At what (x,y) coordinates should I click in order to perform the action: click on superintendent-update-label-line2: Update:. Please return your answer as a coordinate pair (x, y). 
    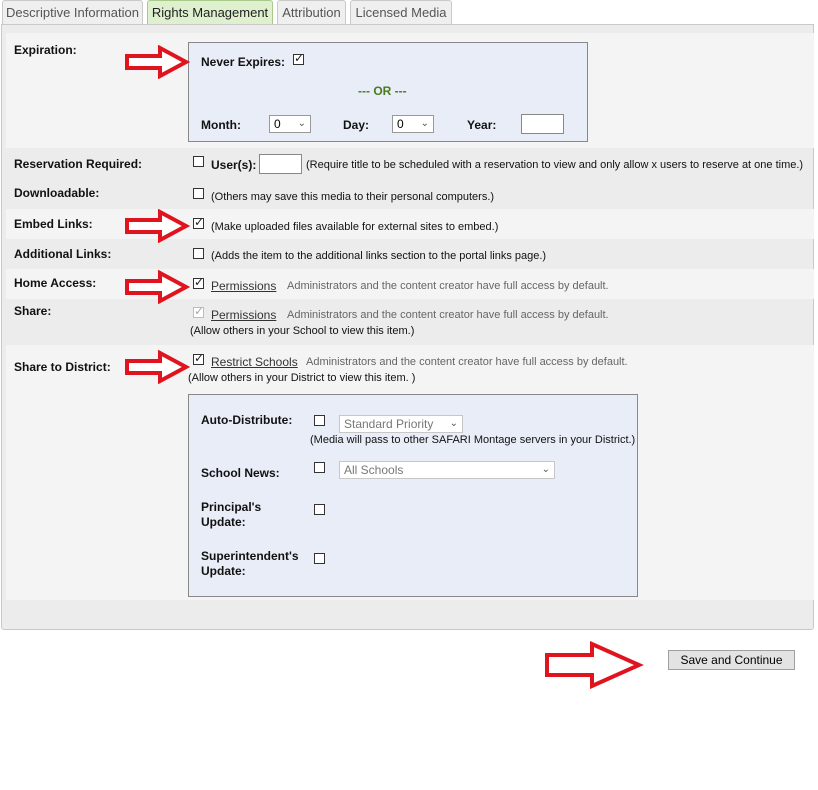
    Looking at the image, I should click on (223, 571).